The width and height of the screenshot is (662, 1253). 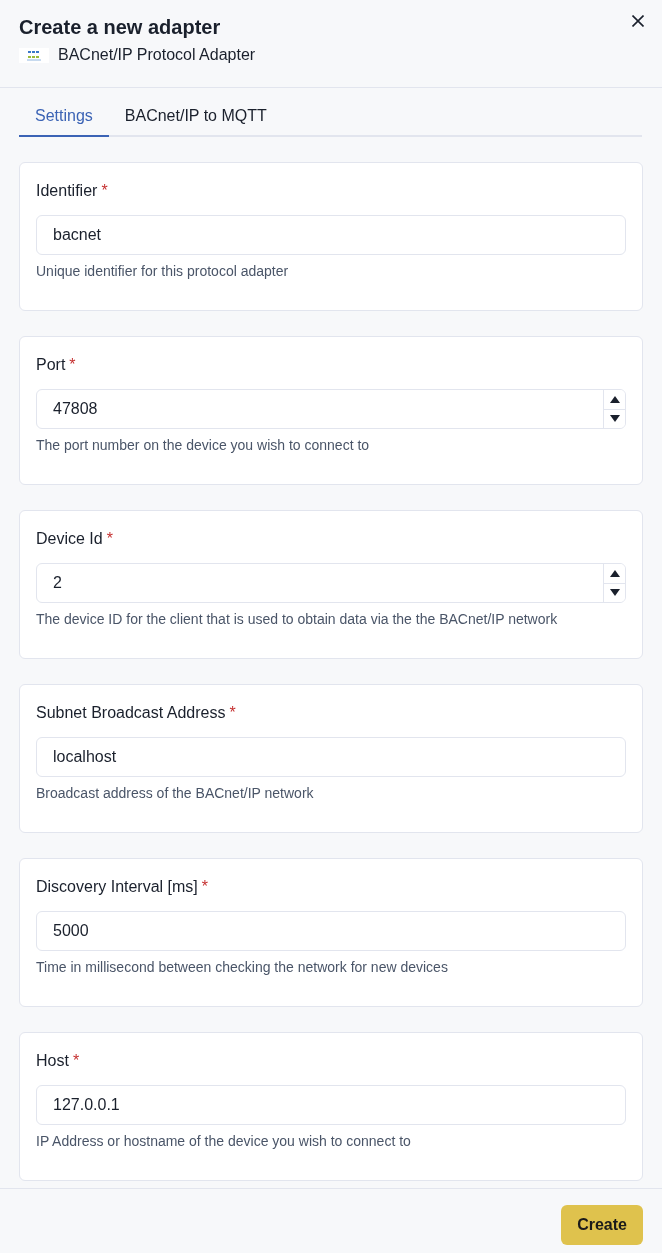 What do you see at coordinates (69, 539) in the screenshot?
I see `field-label: Device Id` at bounding box center [69, 539].